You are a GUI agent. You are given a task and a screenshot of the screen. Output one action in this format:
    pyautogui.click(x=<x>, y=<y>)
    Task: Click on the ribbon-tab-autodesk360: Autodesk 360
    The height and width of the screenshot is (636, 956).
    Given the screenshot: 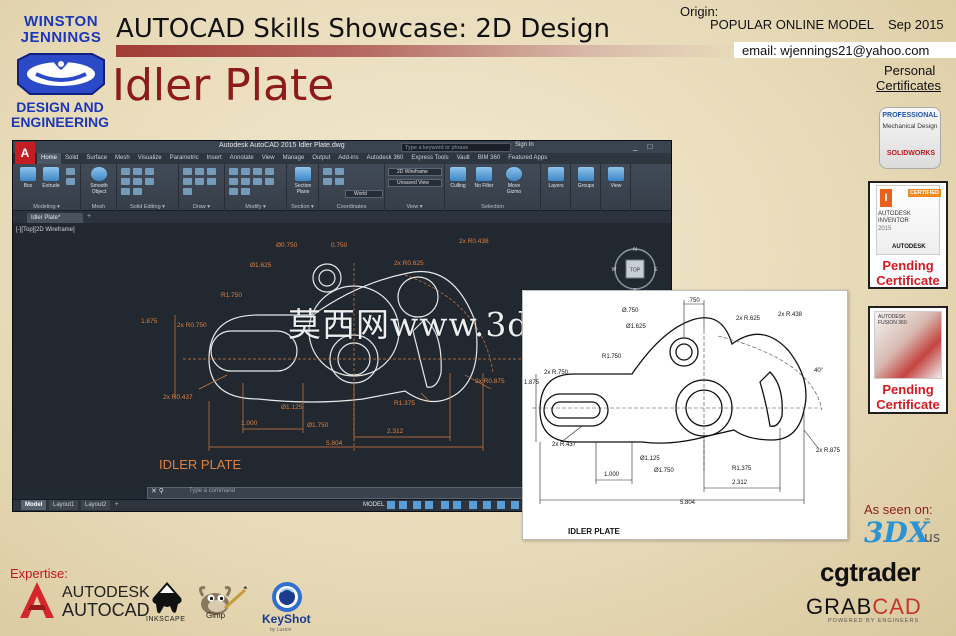 What is the action you would take?
    pyautogui.click(x=385, y=158)
    